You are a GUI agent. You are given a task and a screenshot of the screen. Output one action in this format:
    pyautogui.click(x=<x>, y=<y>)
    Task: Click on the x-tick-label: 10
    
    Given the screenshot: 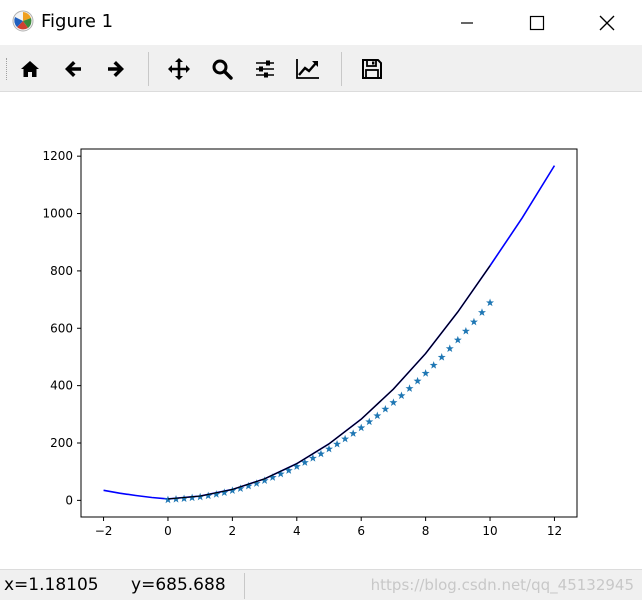 What is the action you would take?
    pyautogui.click(x=489, y=531)
    